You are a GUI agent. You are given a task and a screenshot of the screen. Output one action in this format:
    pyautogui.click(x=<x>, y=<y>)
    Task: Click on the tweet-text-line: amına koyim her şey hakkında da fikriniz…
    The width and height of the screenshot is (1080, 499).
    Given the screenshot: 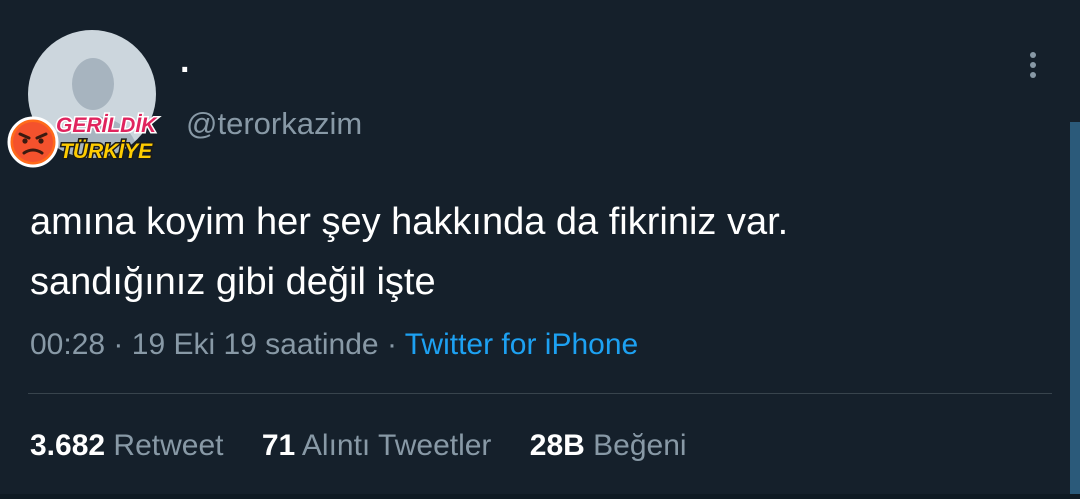 What is the action you would take?
    pyautogui.click(x=409, y=222)
    